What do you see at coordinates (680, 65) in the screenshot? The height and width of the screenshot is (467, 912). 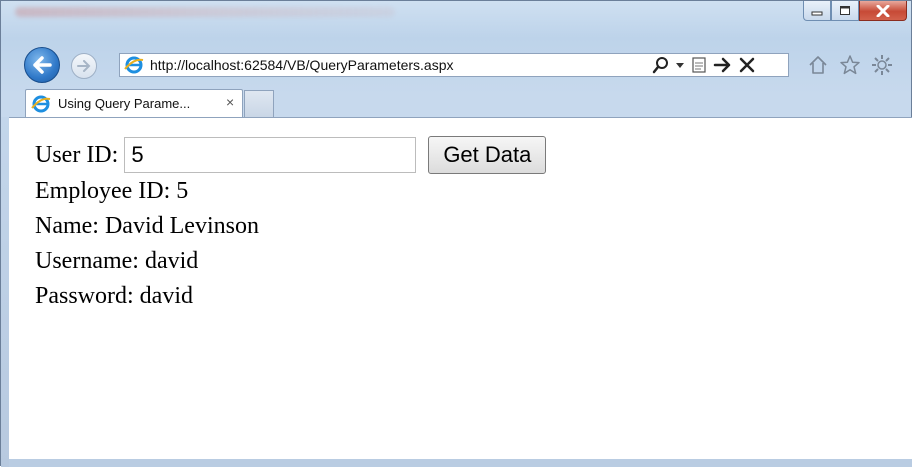 I see `dropdown-caret-icon` at bounding box center [680, 65].